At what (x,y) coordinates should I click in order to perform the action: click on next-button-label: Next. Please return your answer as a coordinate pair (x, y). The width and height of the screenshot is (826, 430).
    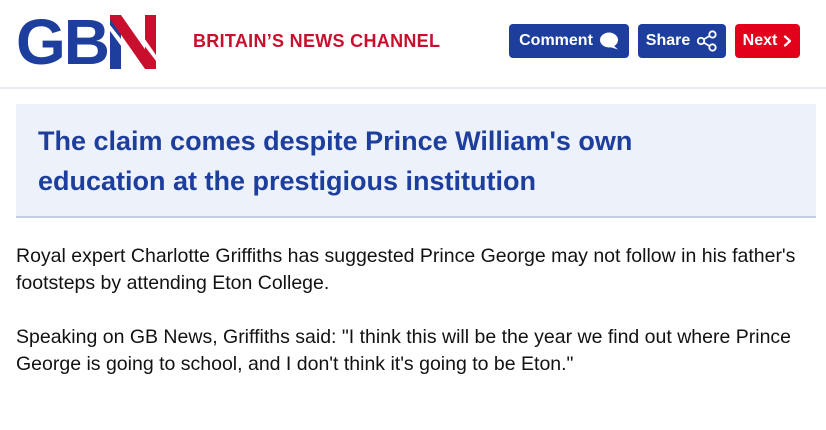
    Looking at the image, I should click on (760, 40).